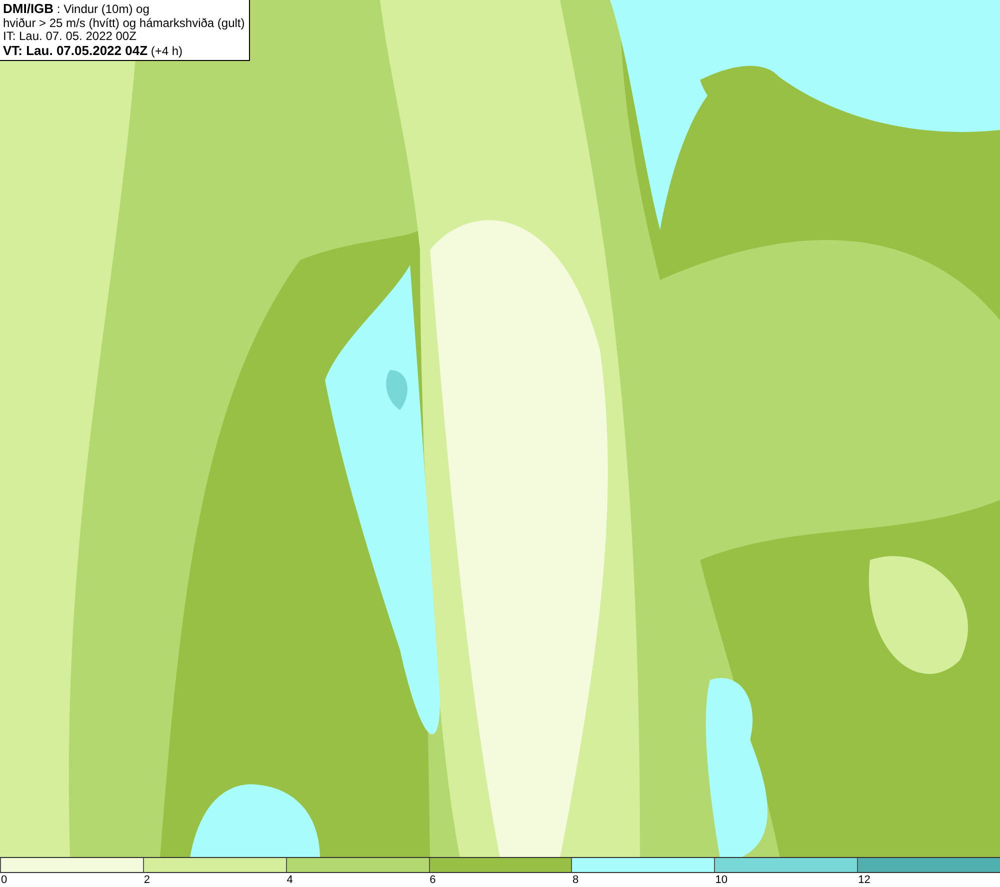 The width and height of the screenshot is (1000, 887). Describe the element at coordinates (721, 880) in the screenshot. I see `legend-label: 10` at that location.